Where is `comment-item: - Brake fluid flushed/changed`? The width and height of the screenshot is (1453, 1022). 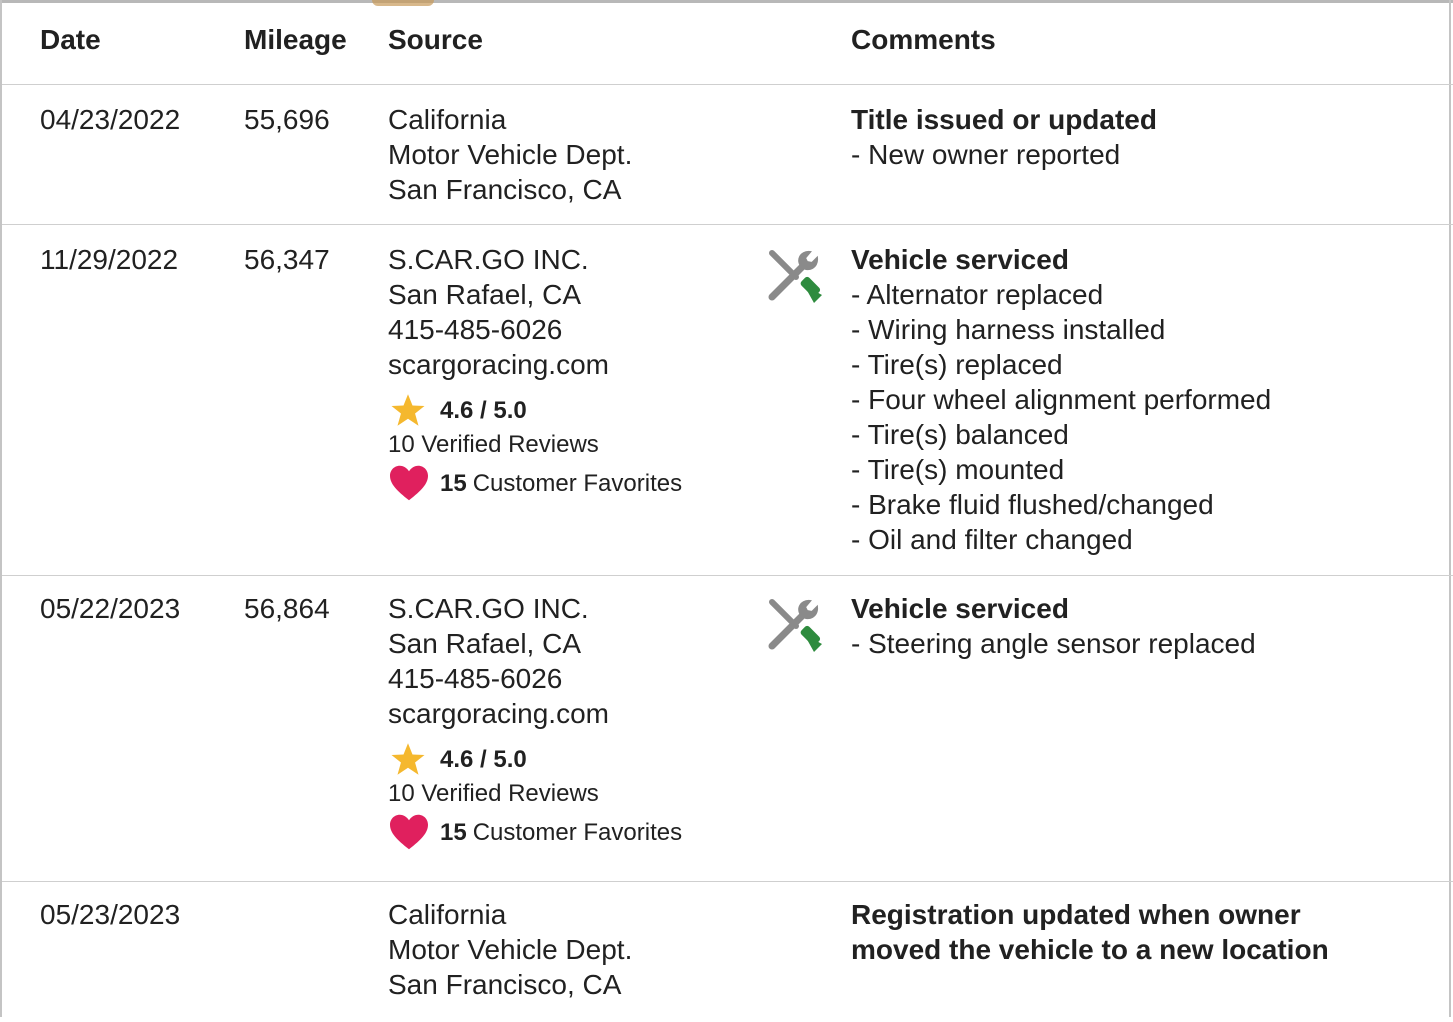
comment-item: - Brake fluid flushed/changed is located at coordinates (1032, 504).